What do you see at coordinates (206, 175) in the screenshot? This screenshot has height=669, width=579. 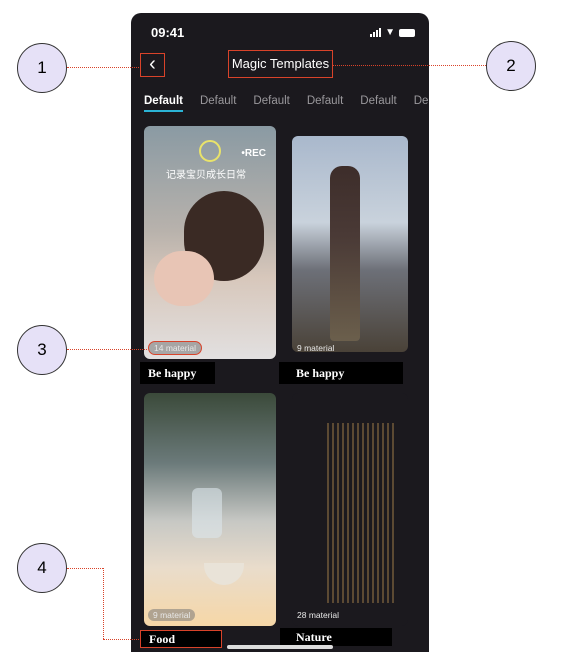 I see `overlay-text: 记录宝贝成长日常` at bounding box center [206, 175].